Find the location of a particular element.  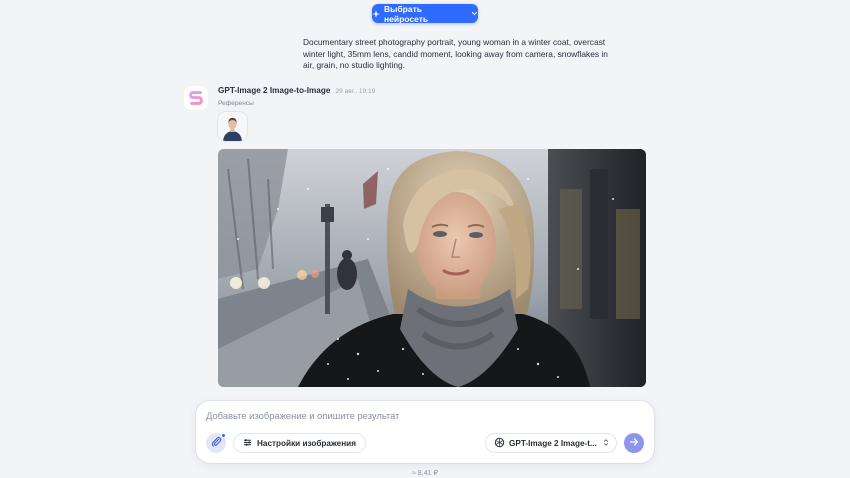

chevron-down-icon is located at coordinates (474, 13).